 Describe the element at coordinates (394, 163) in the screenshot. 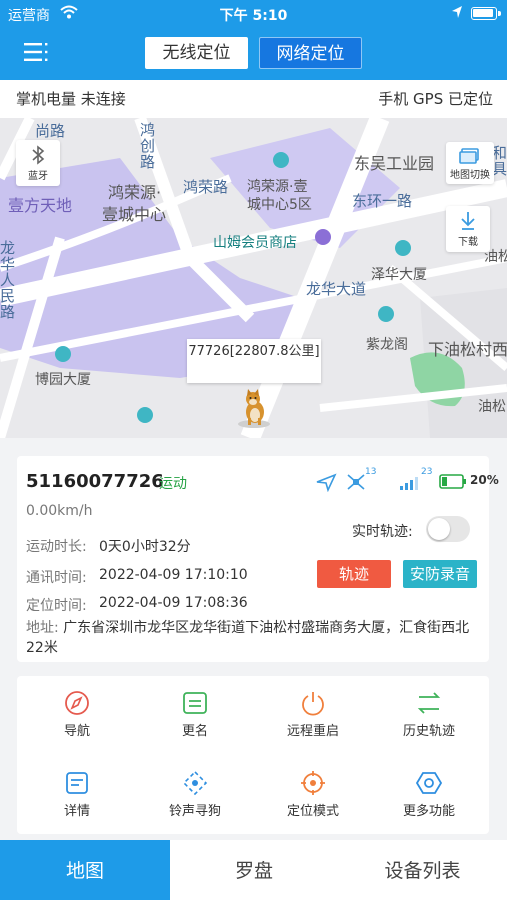

I see `map-label: 东吴工业园` at that location.